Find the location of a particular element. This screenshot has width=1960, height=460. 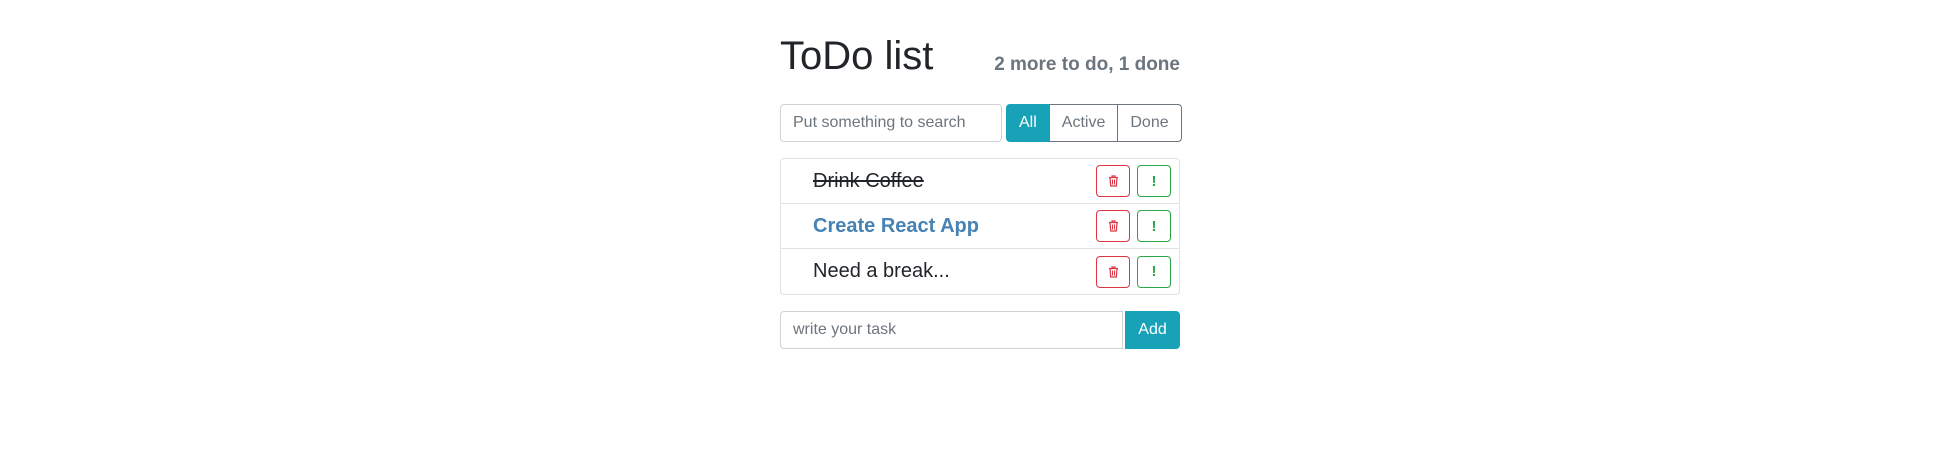

new-task-input is located at coordinates (951, 330).